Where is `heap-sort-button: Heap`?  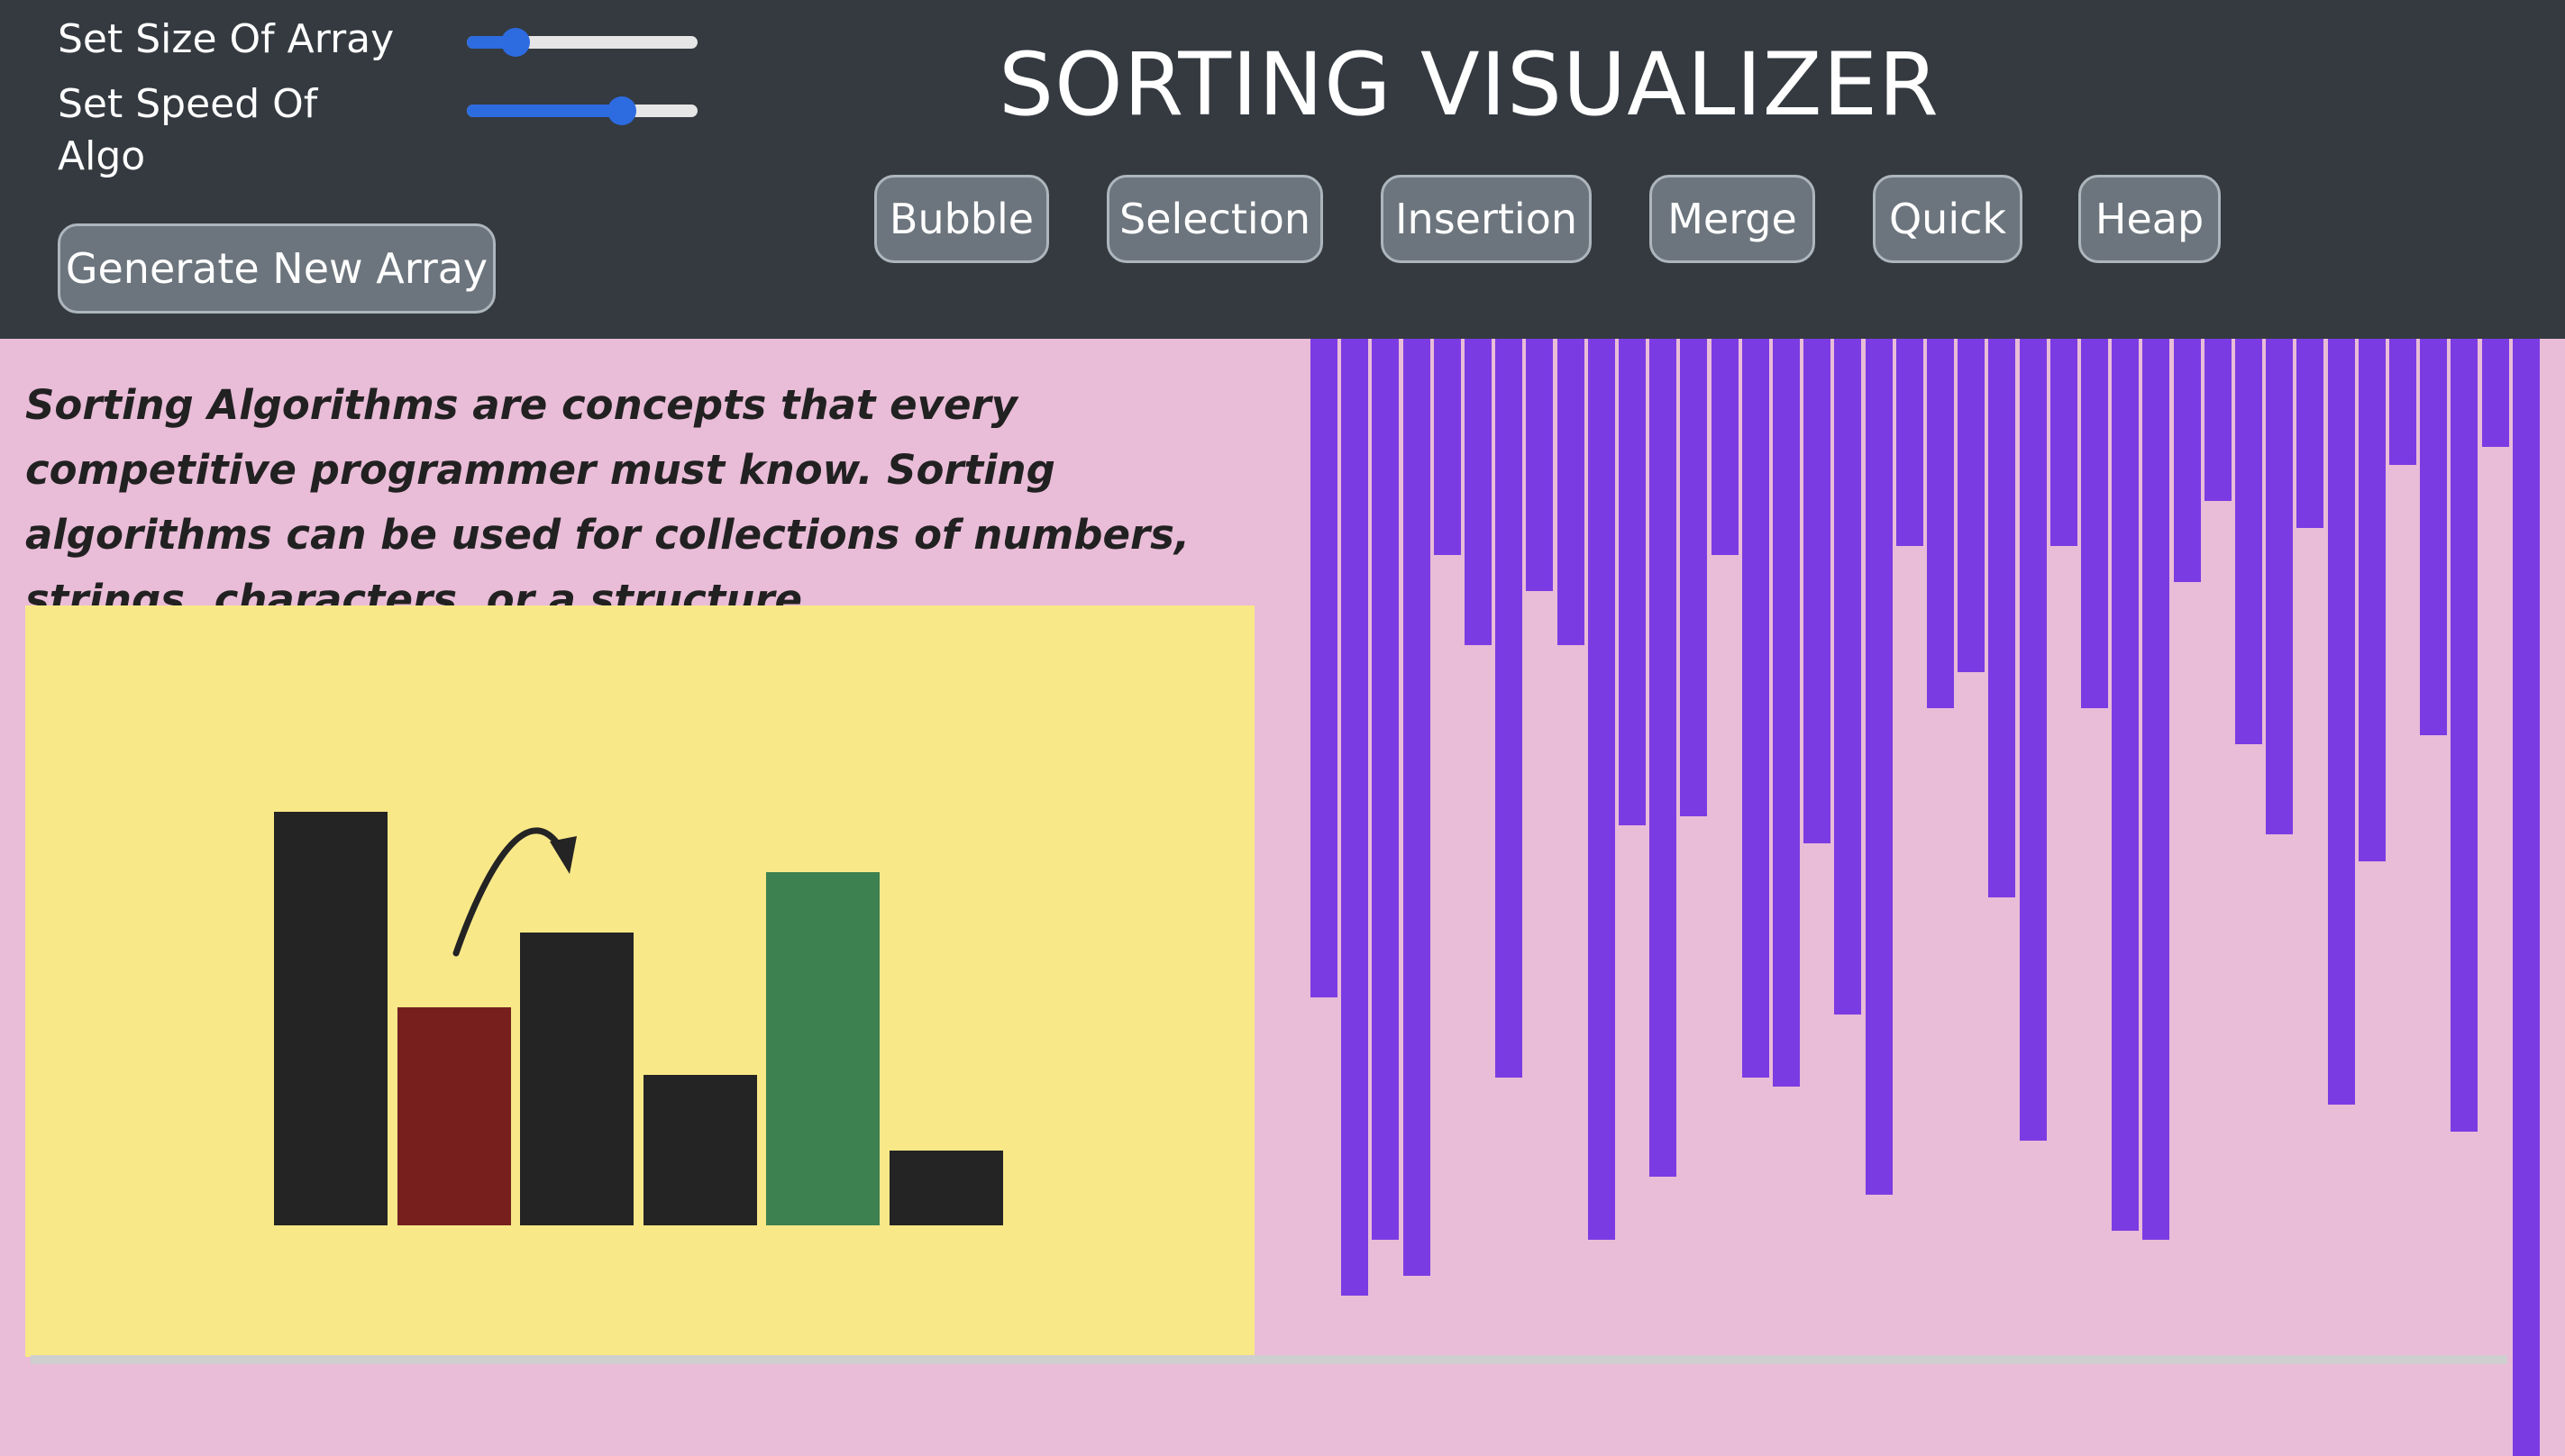 heap-sort-button: Heap is located at coordinates (2149, 219).